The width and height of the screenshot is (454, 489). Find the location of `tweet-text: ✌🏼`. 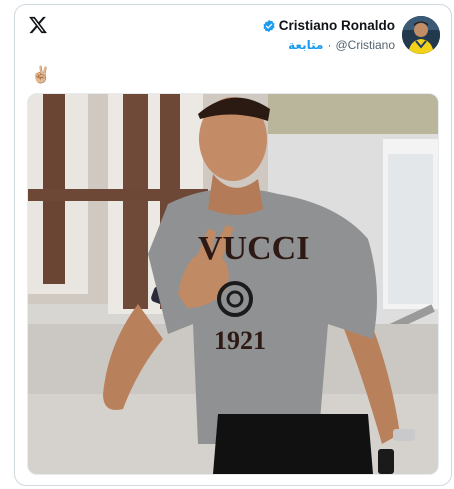

tweet-text: ✌🏼 is located at coordinates (41, 75).